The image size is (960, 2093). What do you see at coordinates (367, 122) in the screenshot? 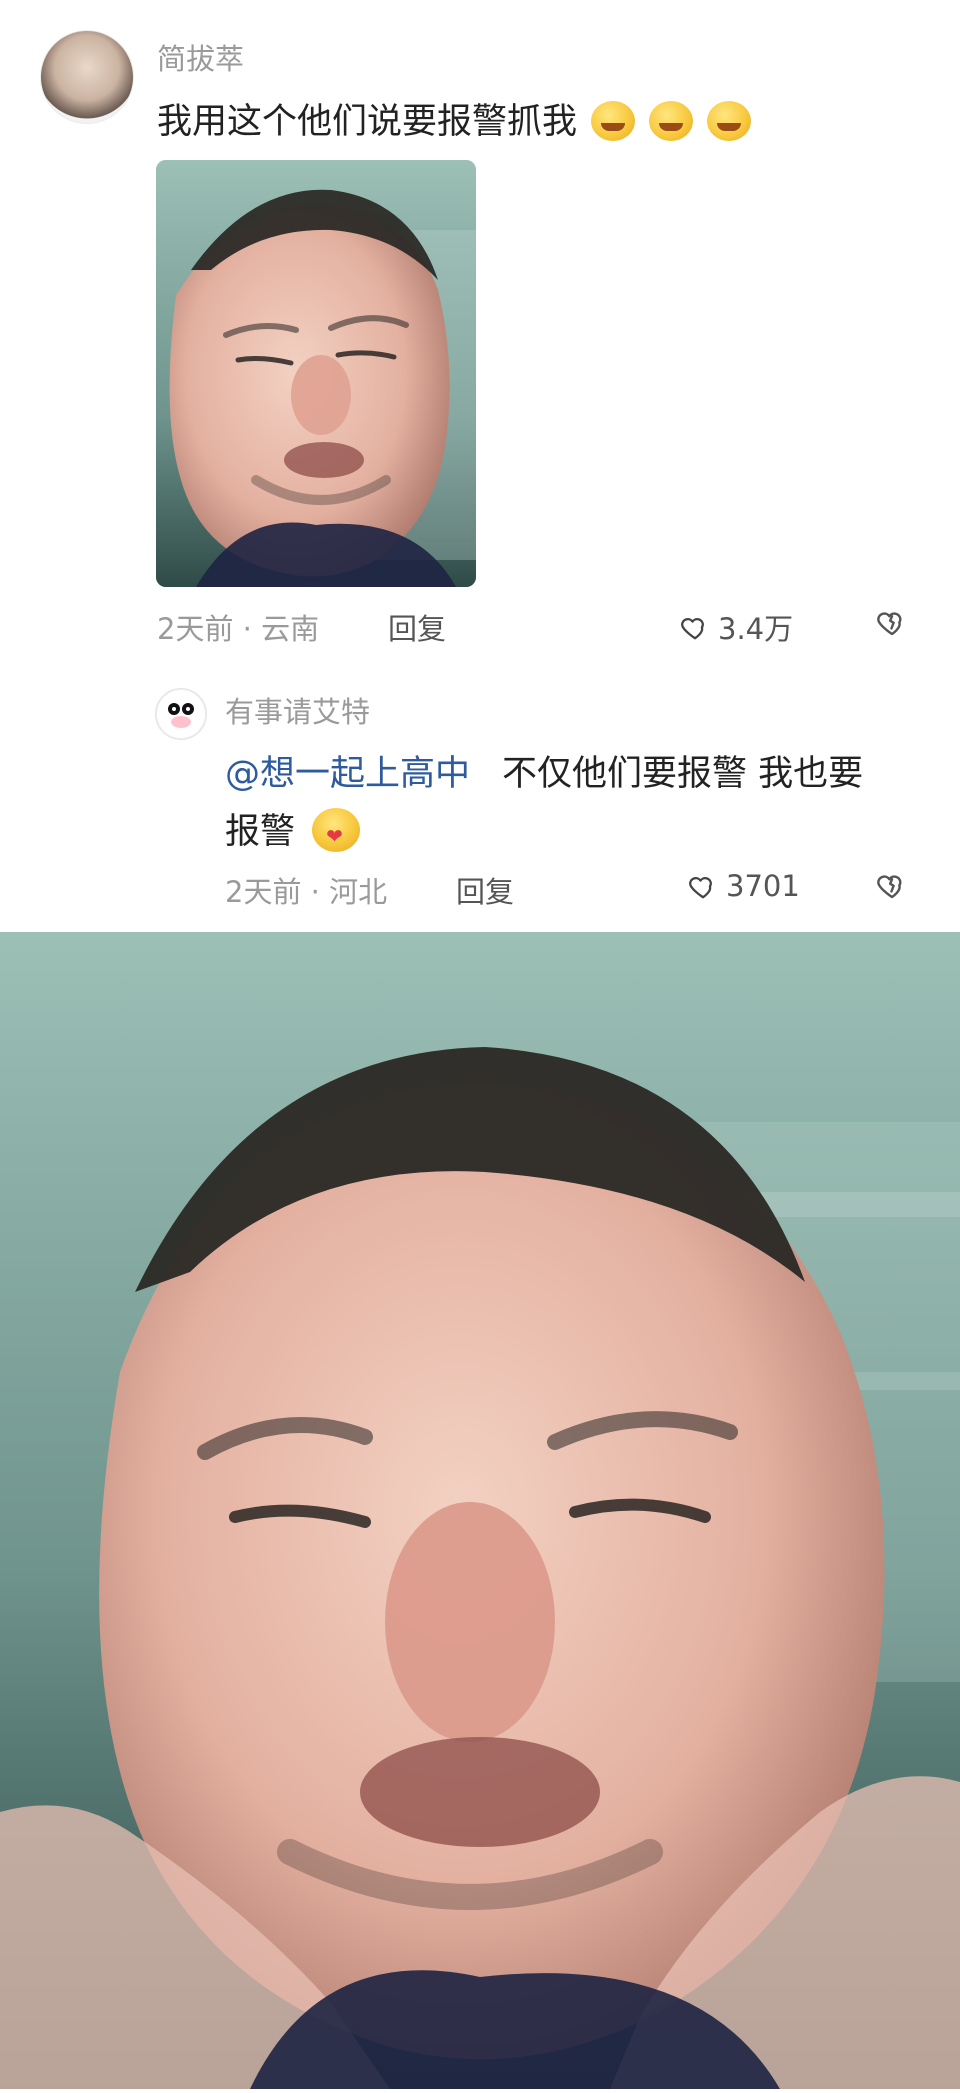
I see `comment-text-content: 我用这个他们说要报警抓我` at bounding box center [367, 122].